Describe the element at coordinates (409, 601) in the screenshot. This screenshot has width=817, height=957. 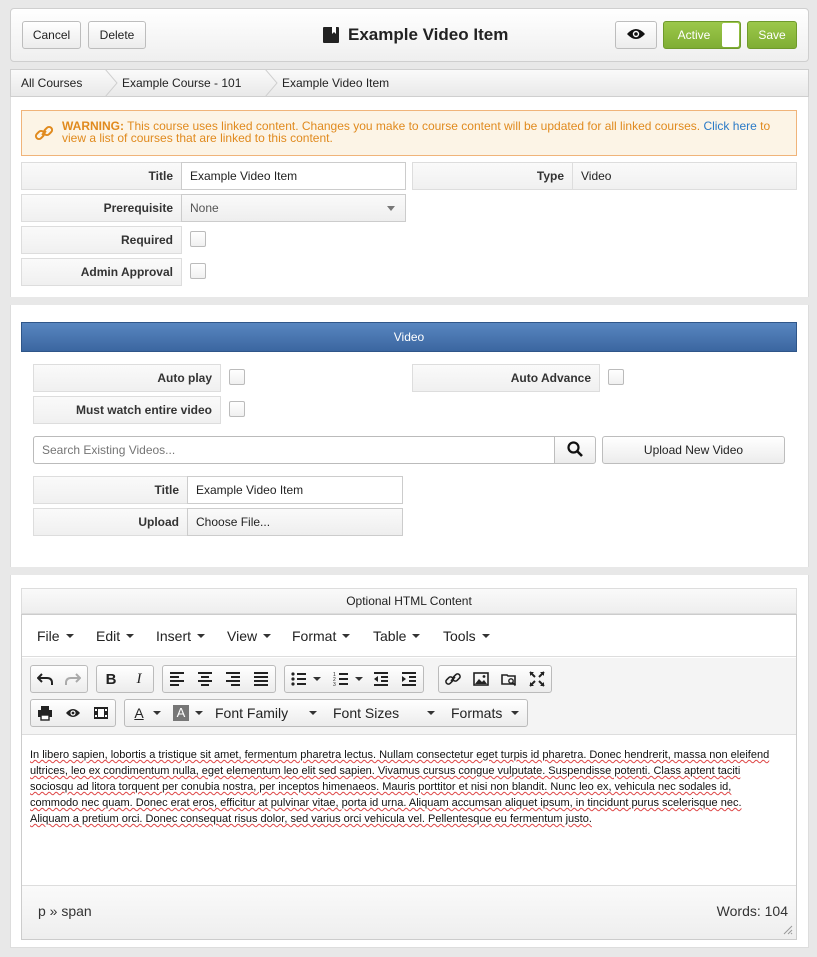
I see `editor-heading-text: Optional HTML Content` at that location.